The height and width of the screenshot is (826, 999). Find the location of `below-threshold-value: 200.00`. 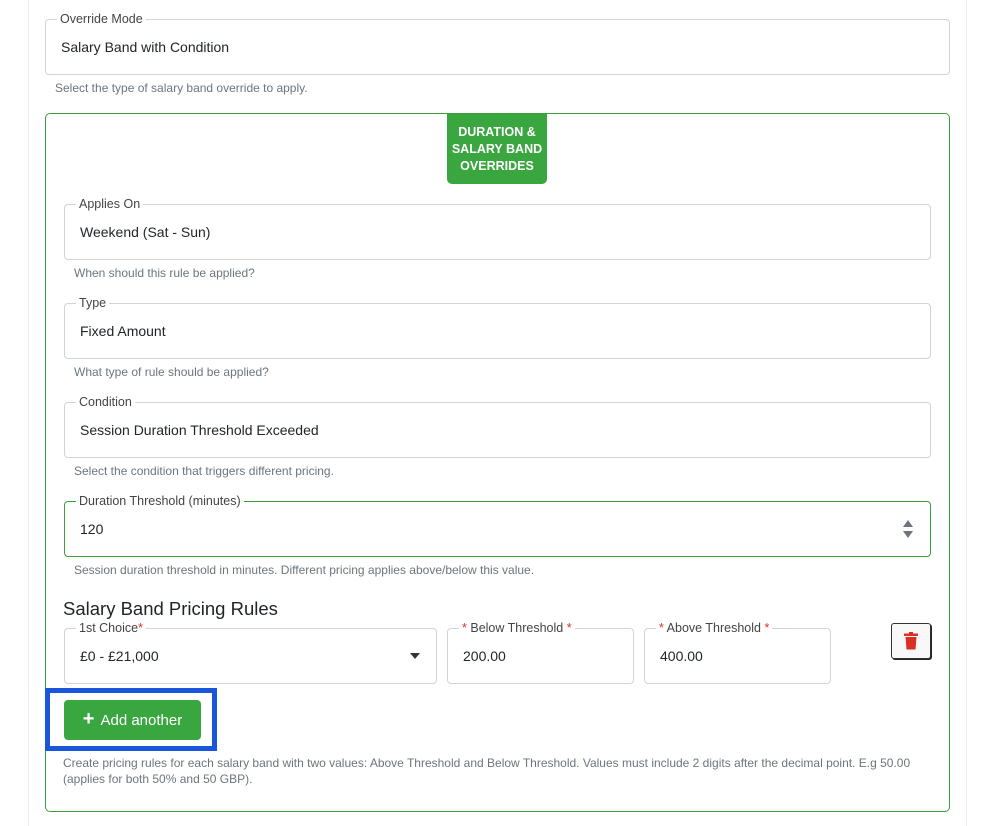

below-threshold-value: 200.00 is located at coordinates (484, 656).